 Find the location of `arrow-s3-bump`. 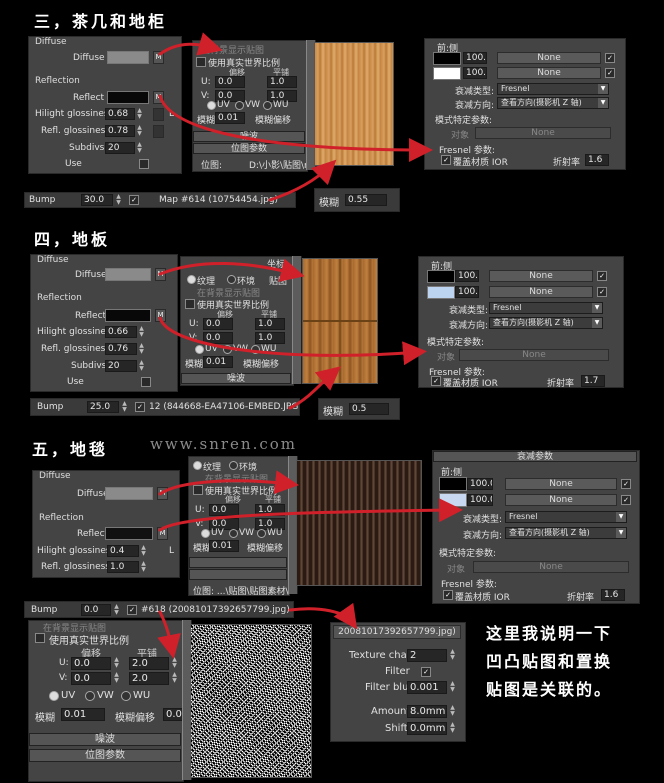

arrow-s3-bump is located at coordinates (302, 180).